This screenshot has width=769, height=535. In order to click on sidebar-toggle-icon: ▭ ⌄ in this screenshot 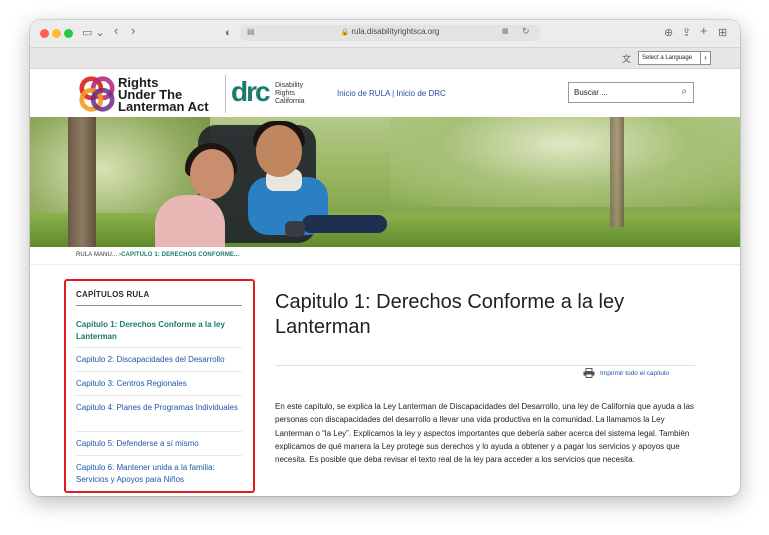, I will do `click(93, 33)`.